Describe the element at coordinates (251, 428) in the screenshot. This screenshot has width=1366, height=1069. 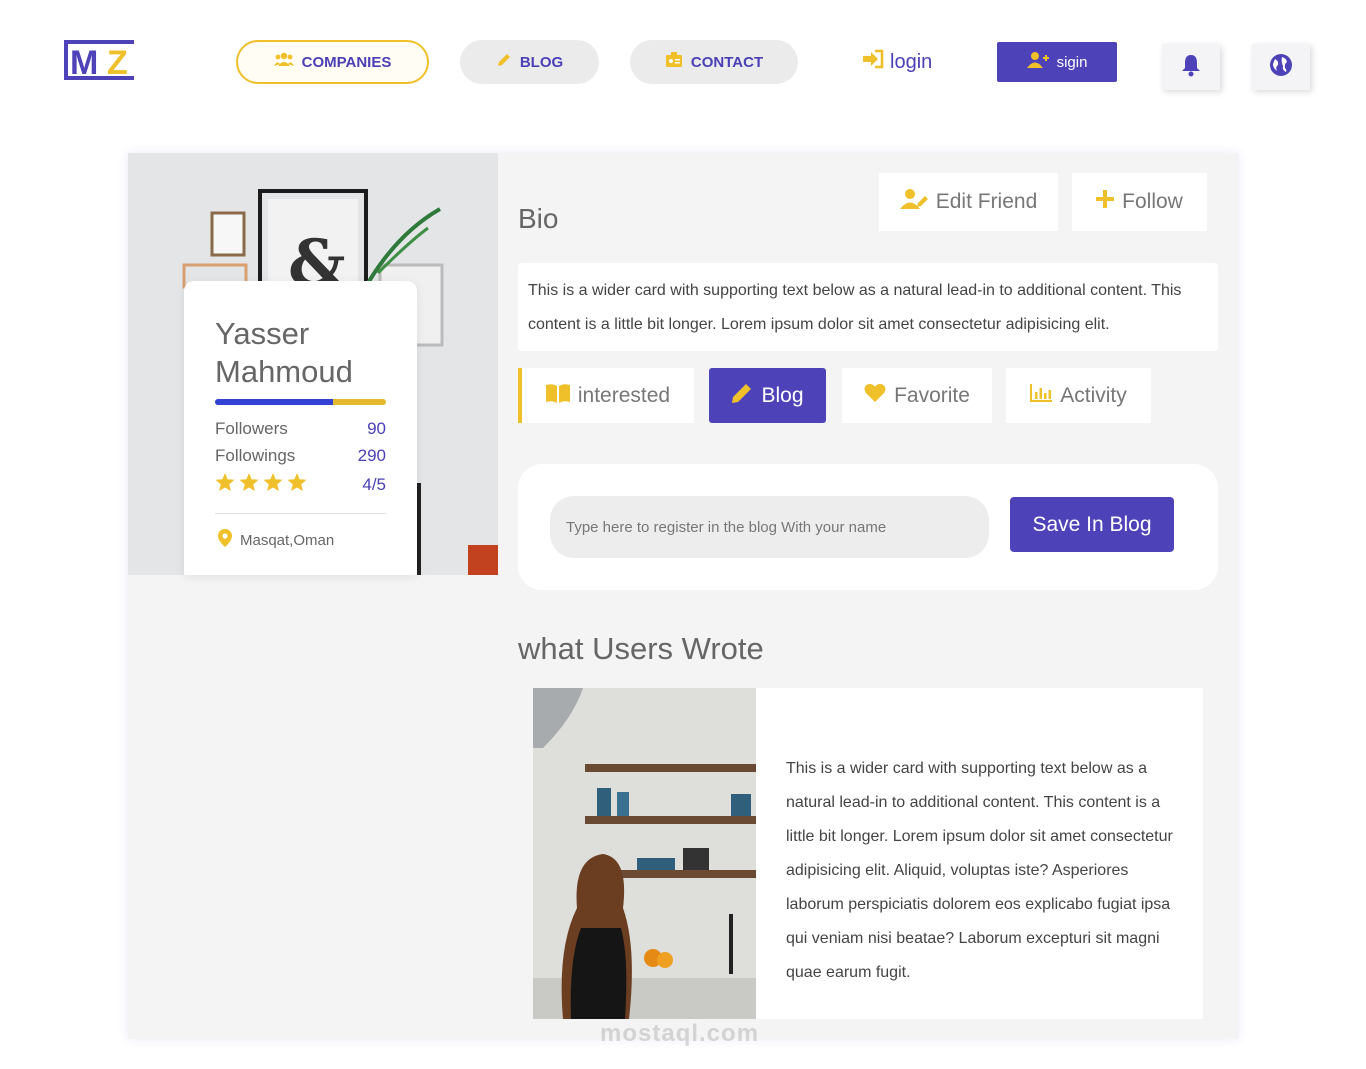
I see `followers-label: Followers` at that location.